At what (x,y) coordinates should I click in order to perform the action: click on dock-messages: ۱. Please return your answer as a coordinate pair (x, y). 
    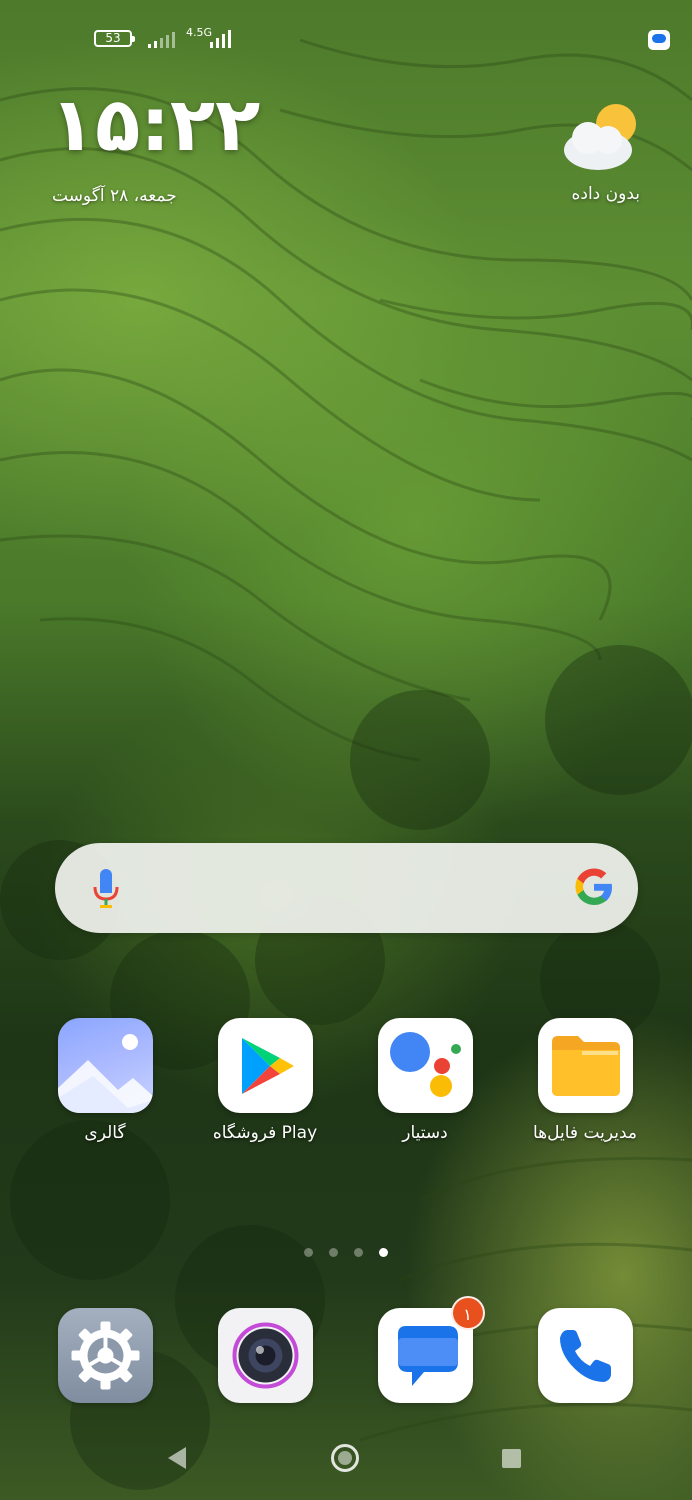
    Looking at the image, I should click on (425, 1349).